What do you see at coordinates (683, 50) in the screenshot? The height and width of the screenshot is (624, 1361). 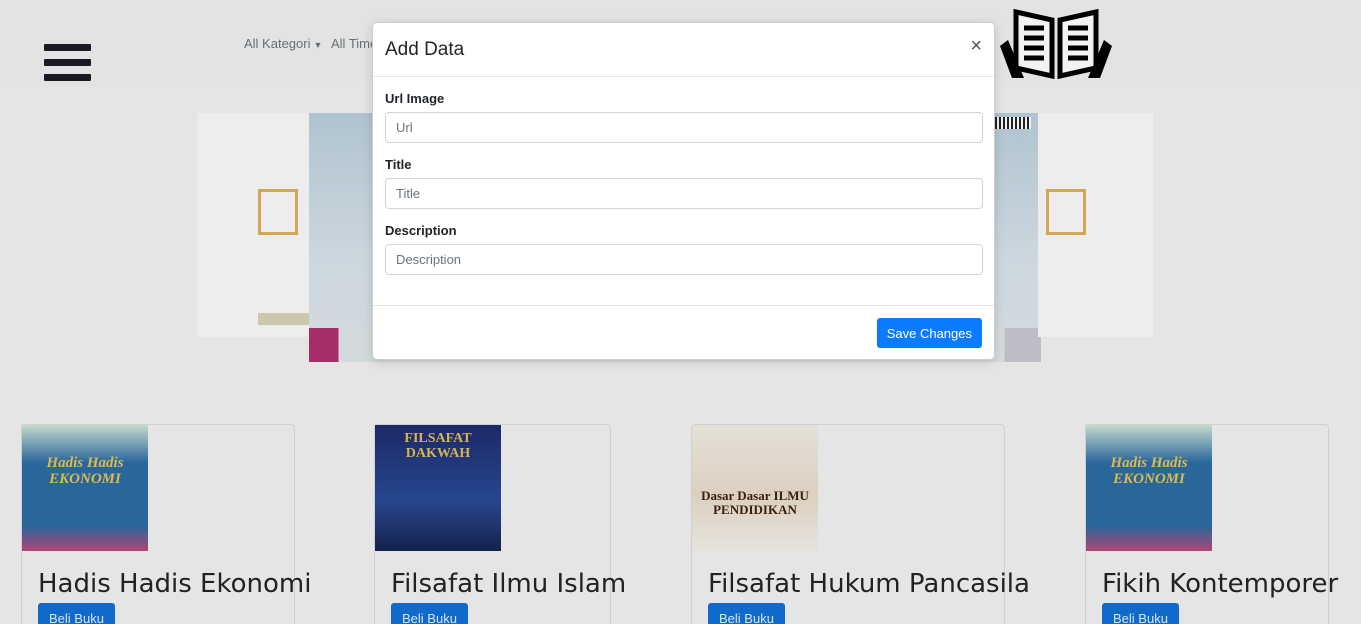 I see `modal-header: Add Data ×` at bounding box center [683, 50].